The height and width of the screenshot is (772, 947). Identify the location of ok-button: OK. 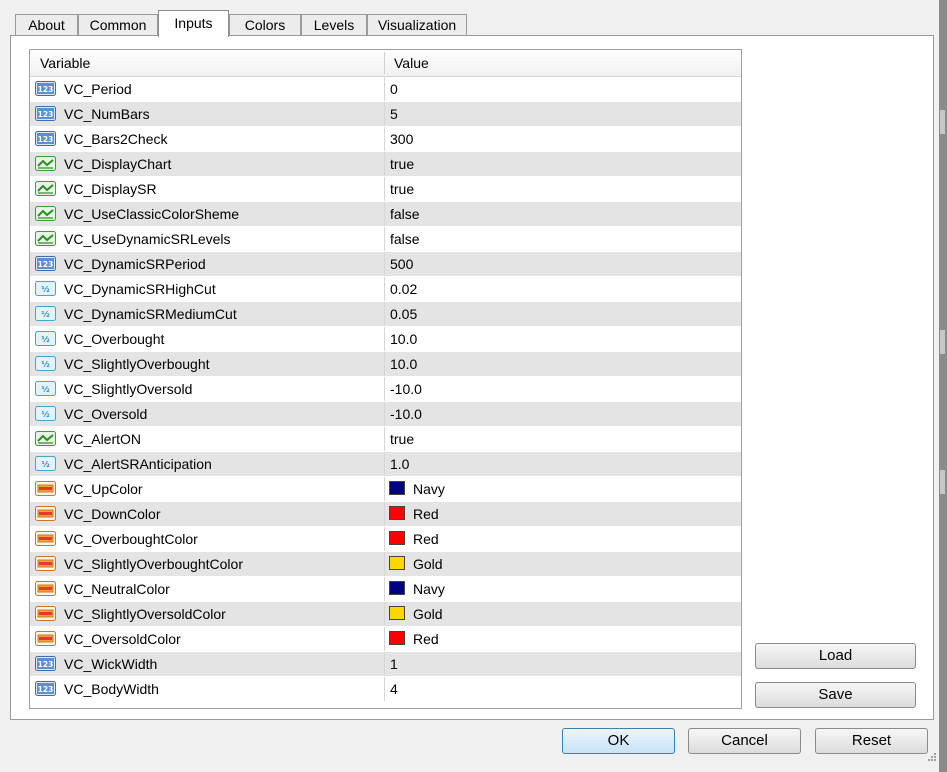
(618, 741).